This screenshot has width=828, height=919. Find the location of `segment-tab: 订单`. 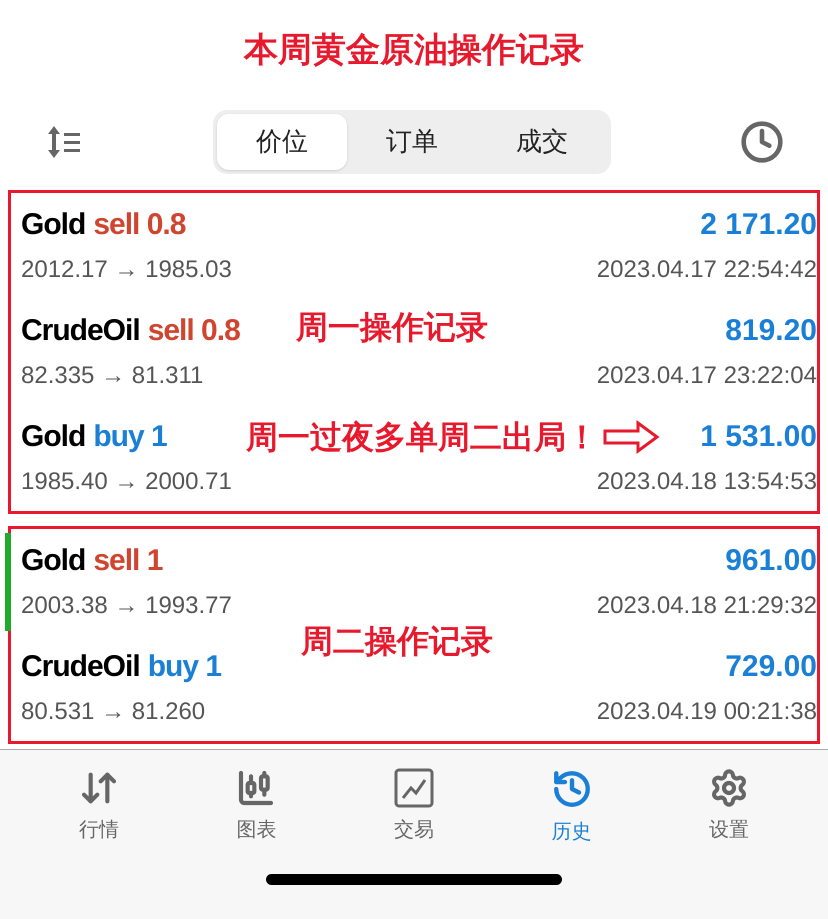

segment-tab: 订单 is located at coordinates (412, 142).